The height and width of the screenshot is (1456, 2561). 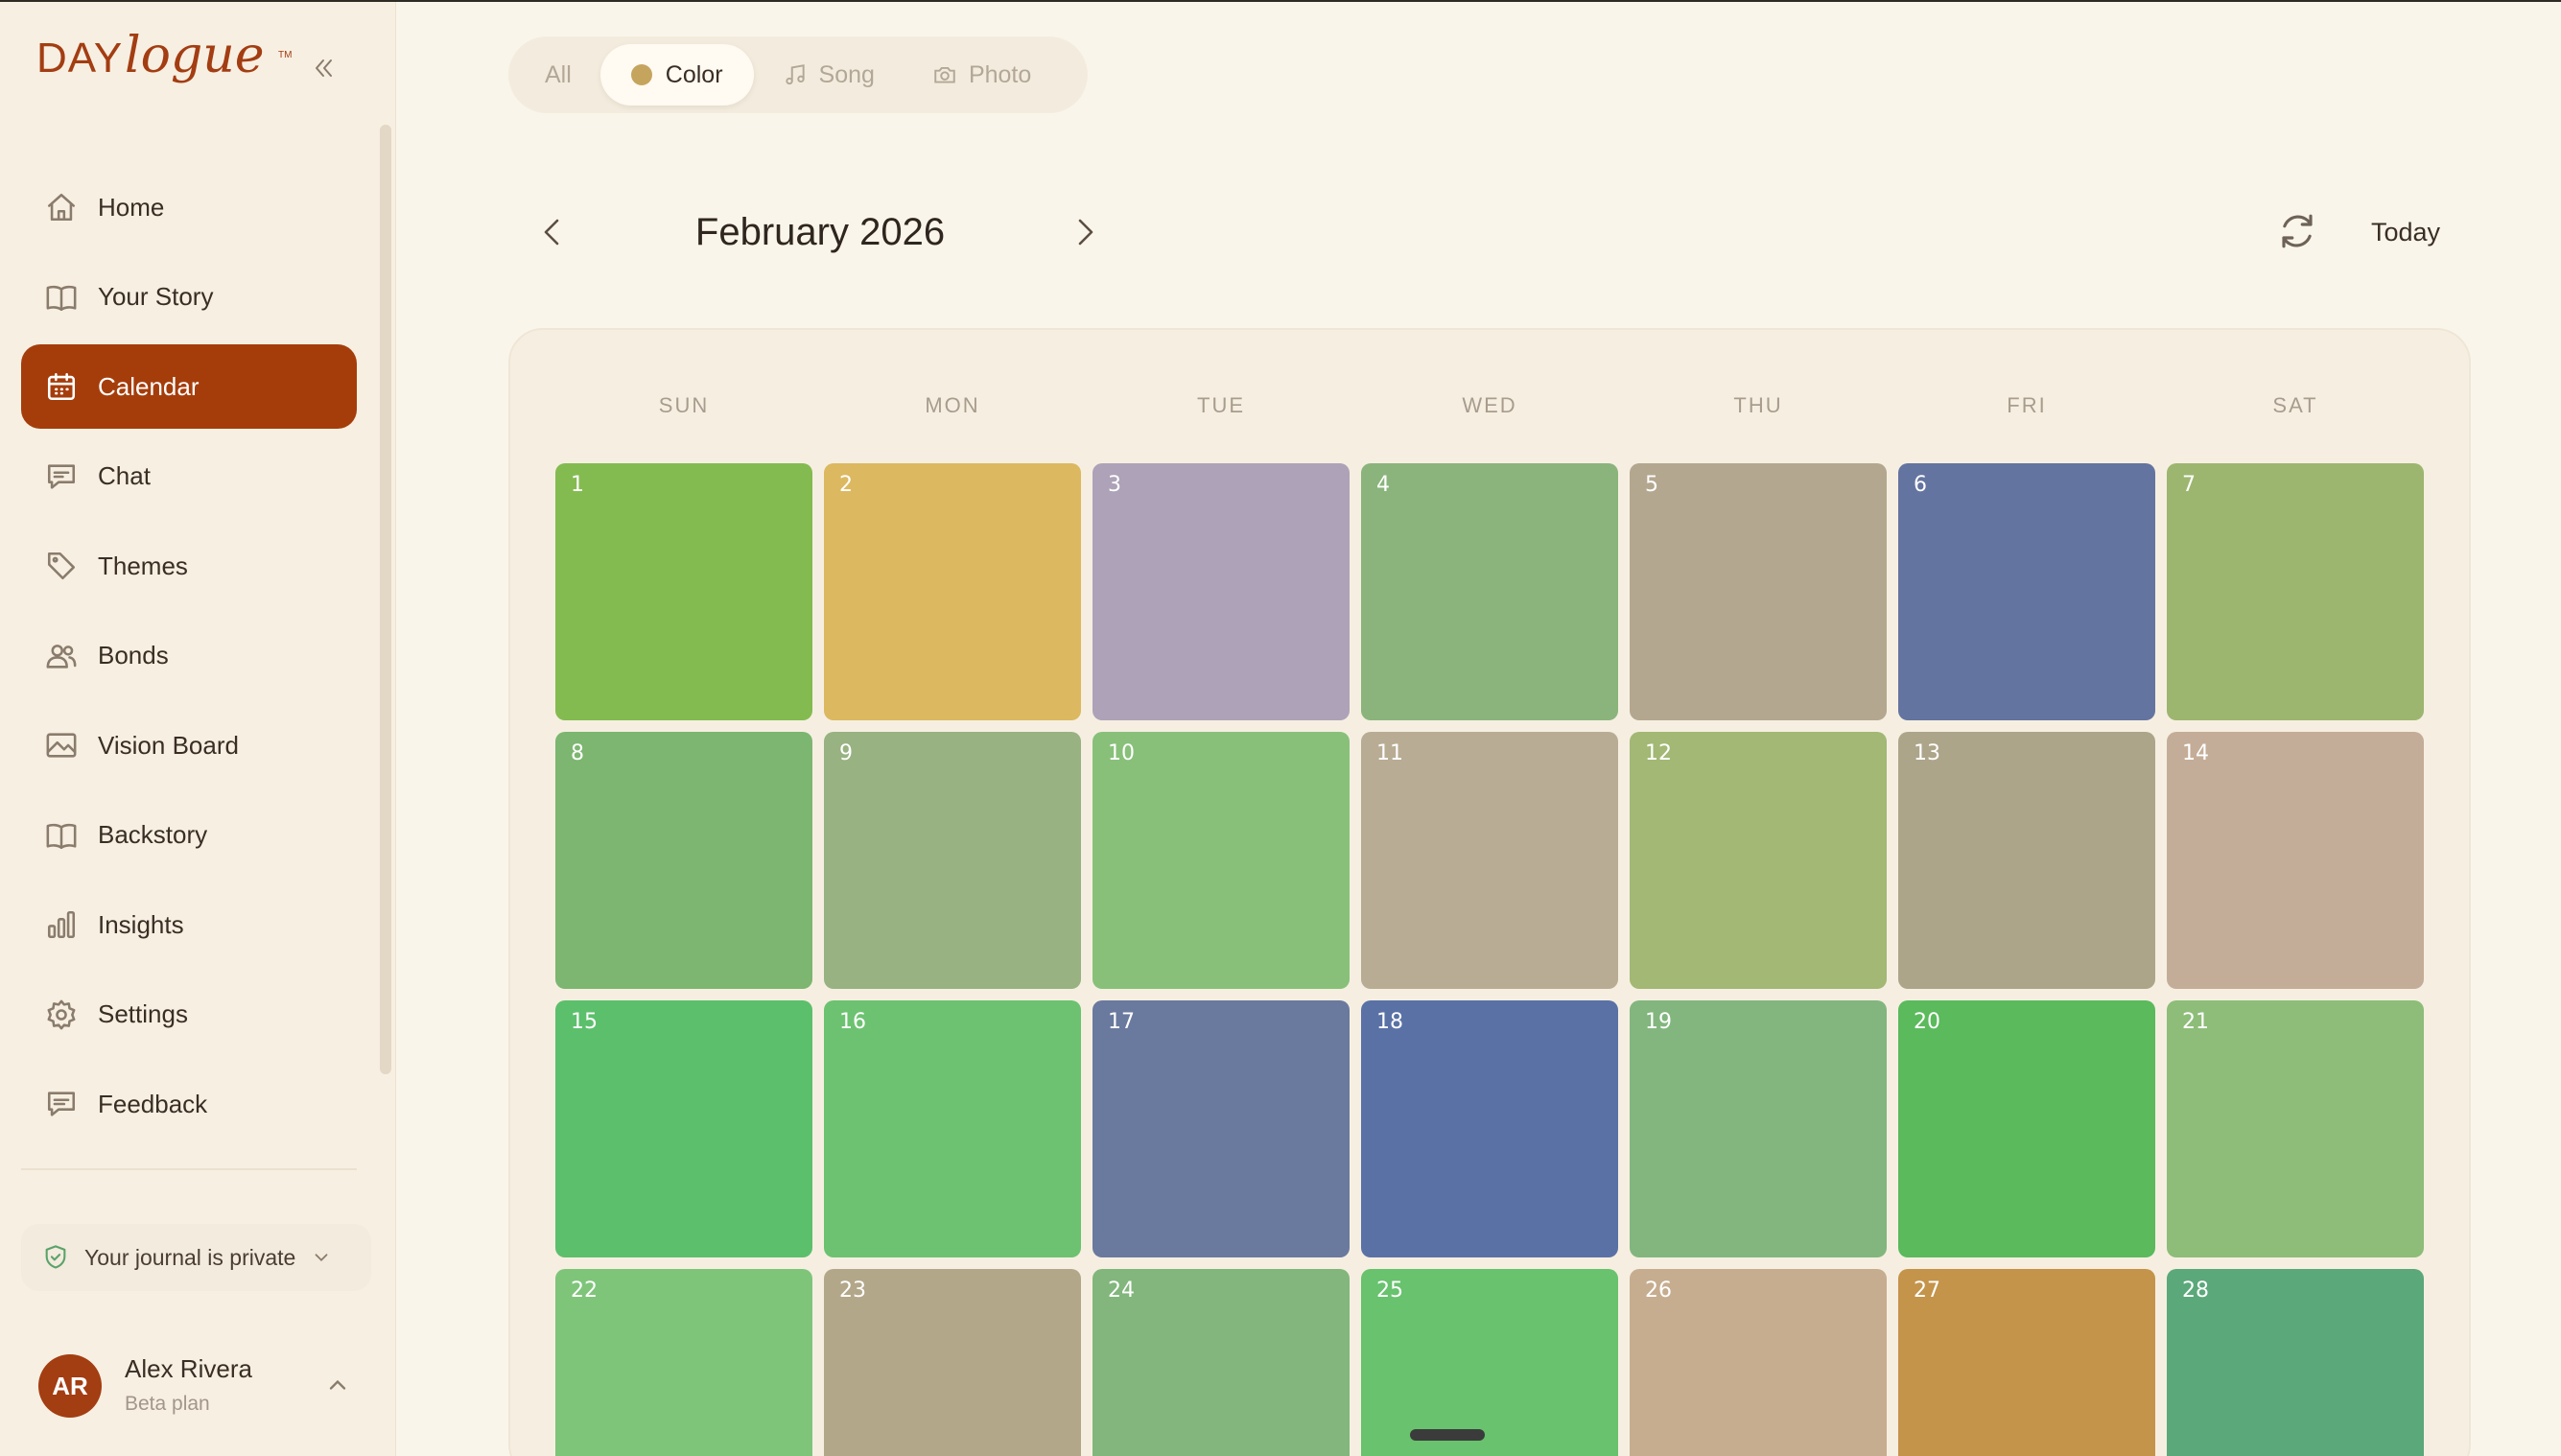 I want to click on user-profile-menu: AR Alex Rivera Beta plan, so click(x=201, y=1391).